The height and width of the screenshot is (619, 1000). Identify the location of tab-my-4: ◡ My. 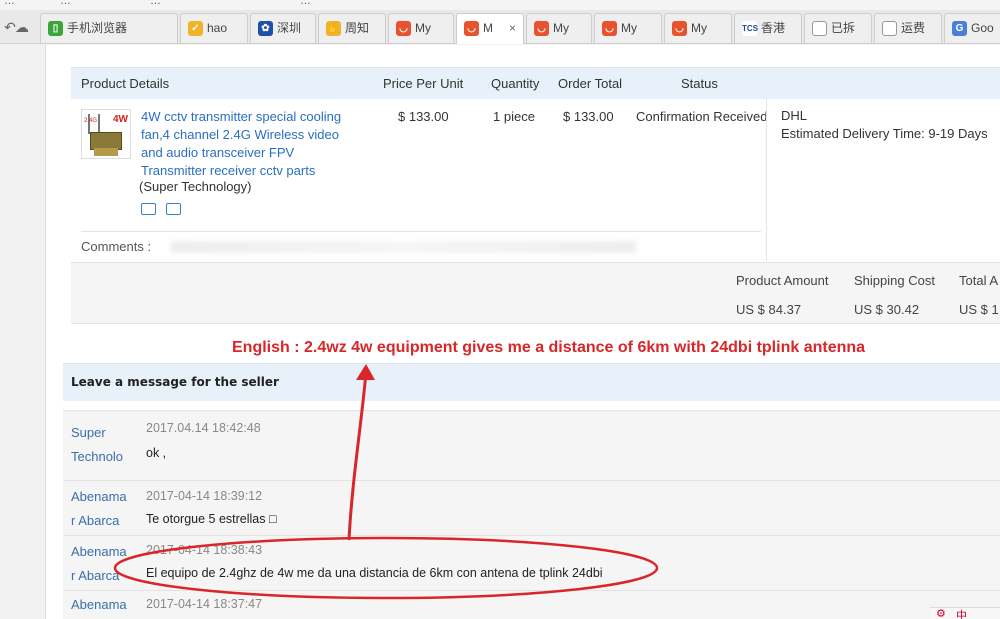
(698, 28).